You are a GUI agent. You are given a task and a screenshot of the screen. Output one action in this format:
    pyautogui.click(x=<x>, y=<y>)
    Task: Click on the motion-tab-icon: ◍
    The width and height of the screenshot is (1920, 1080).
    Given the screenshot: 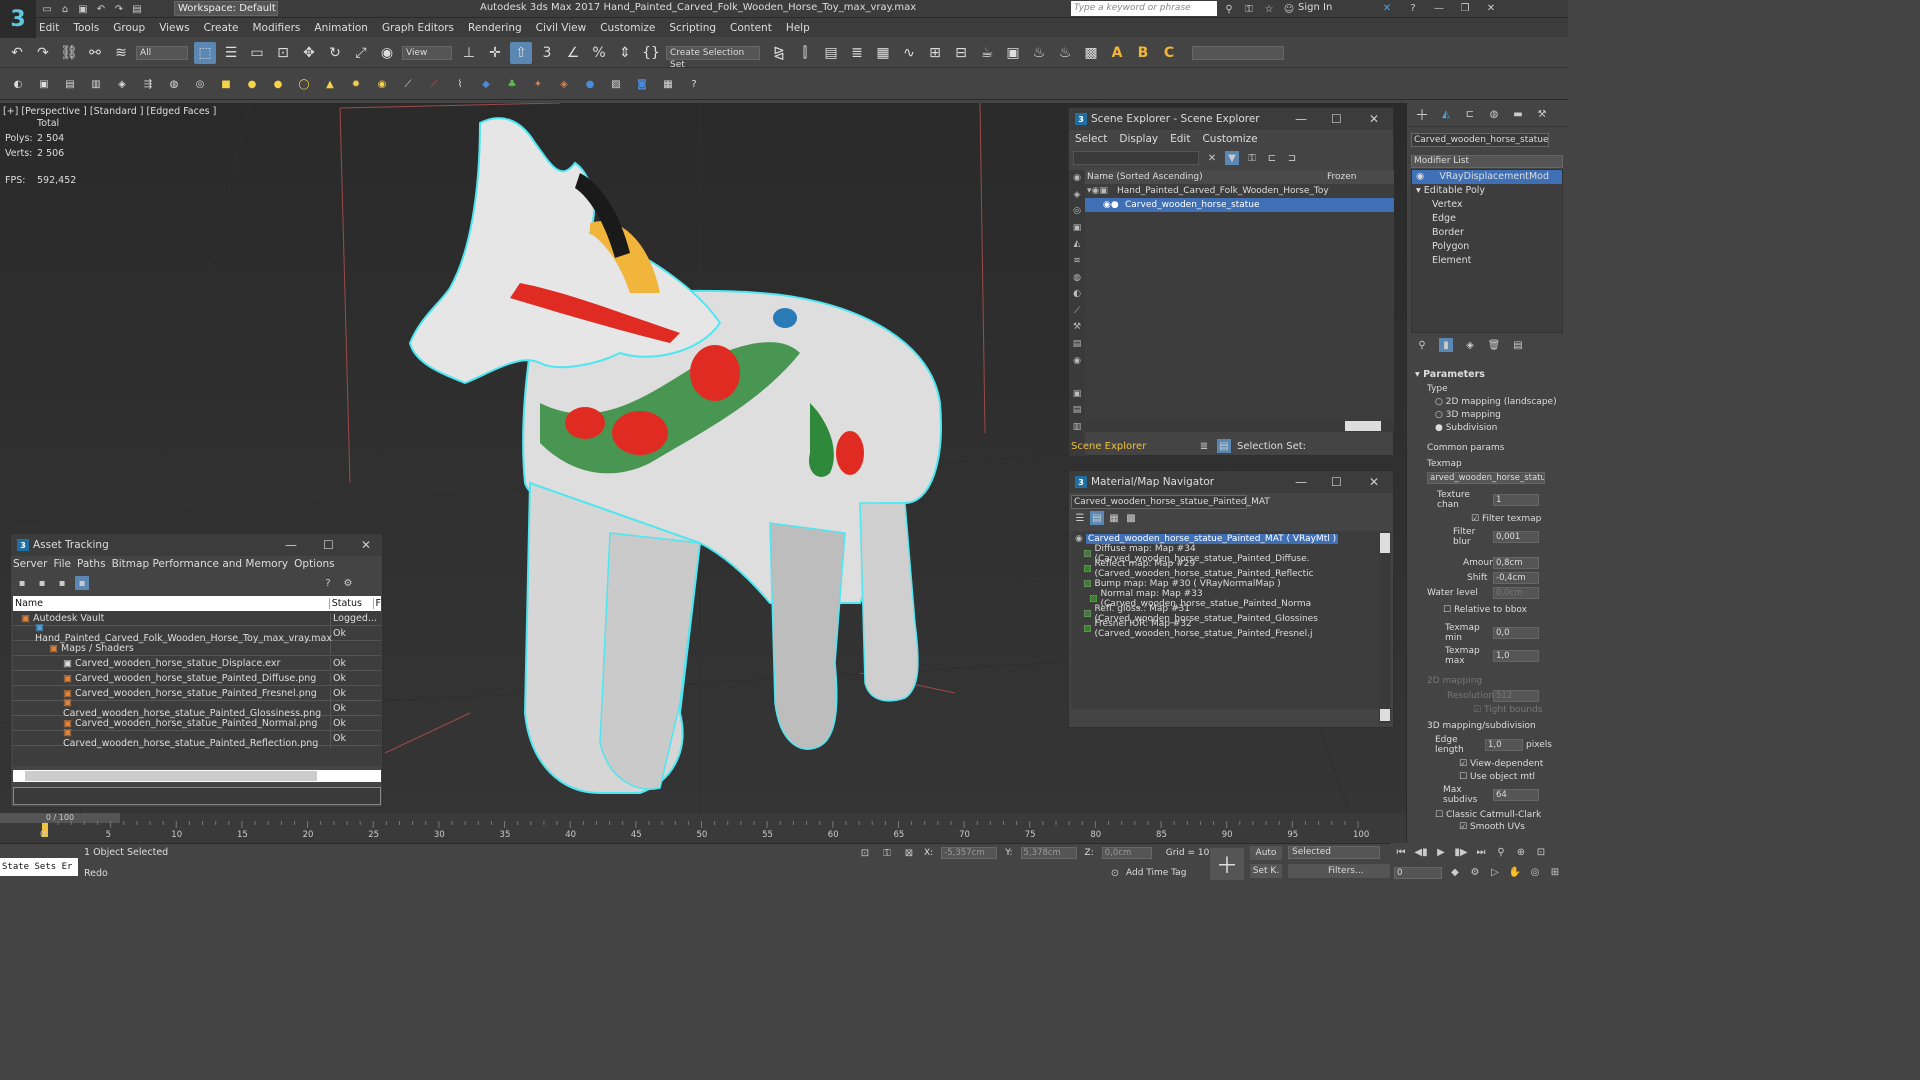 What is the action you would take?
    pyautogui.click(x=1494, y=115)
    